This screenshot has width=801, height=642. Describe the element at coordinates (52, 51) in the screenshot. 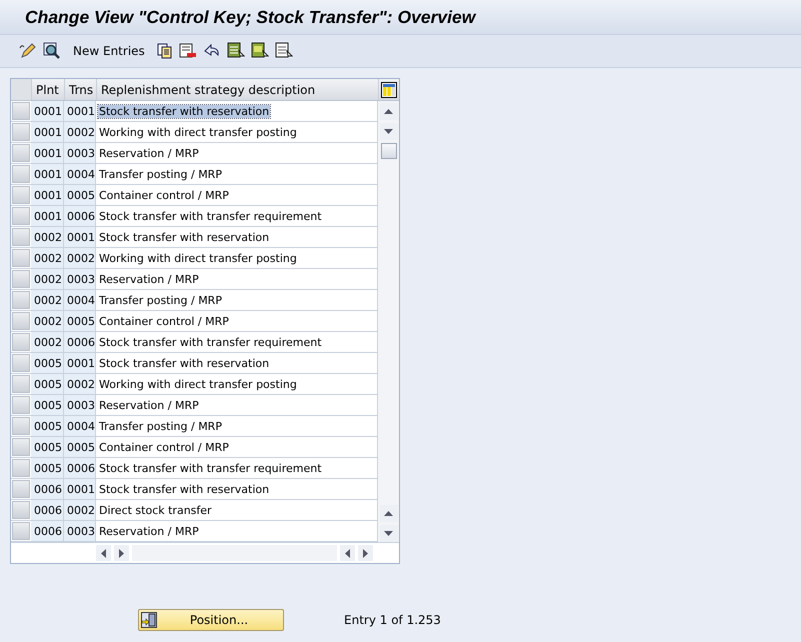

I see `magnifier-icon` at that location.